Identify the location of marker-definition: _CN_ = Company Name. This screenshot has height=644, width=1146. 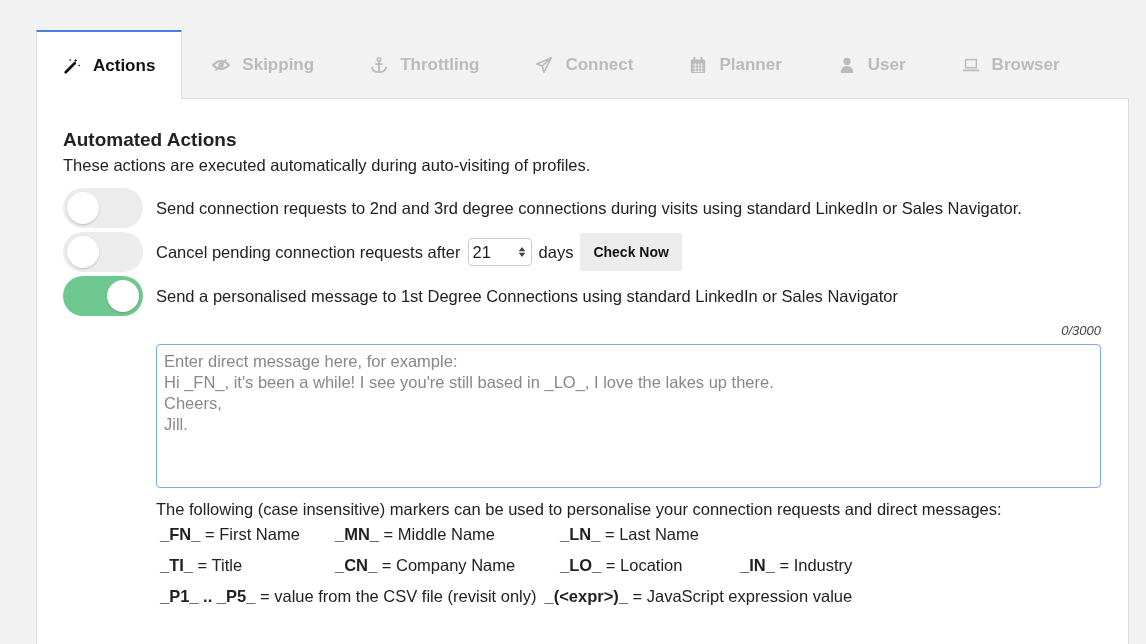
(426, 565).